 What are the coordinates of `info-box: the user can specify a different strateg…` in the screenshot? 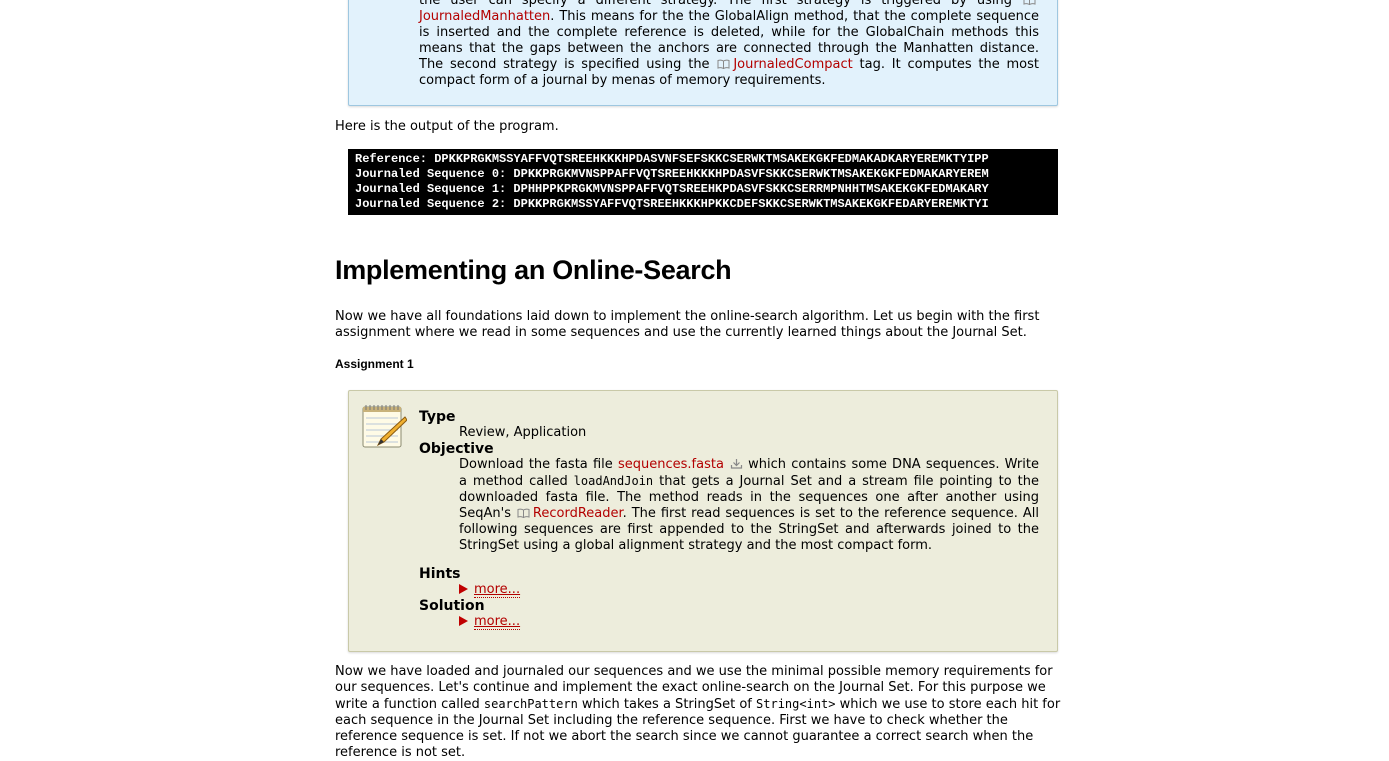 It's located at (703, 53).